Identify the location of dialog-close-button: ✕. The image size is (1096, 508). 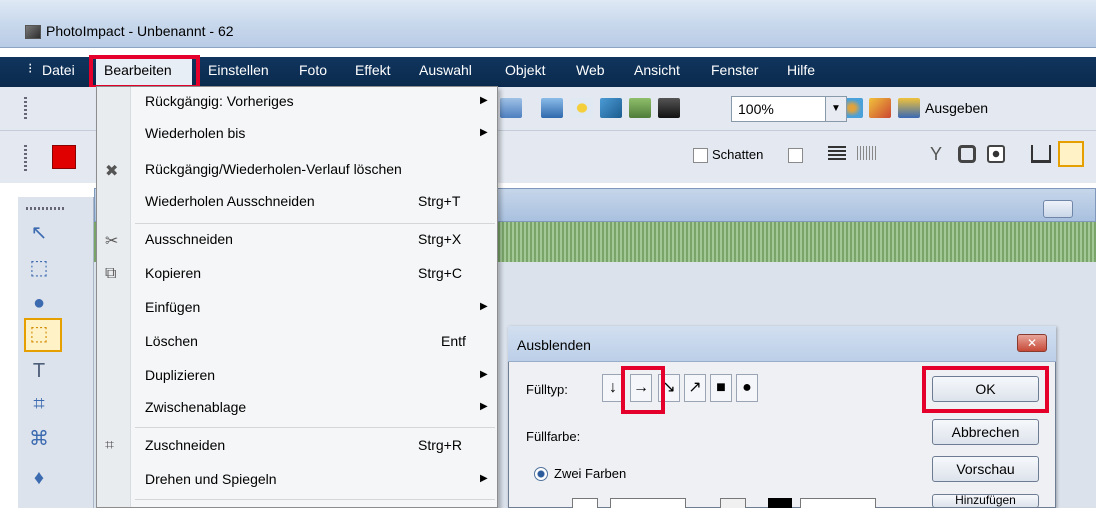
(1032, 343).